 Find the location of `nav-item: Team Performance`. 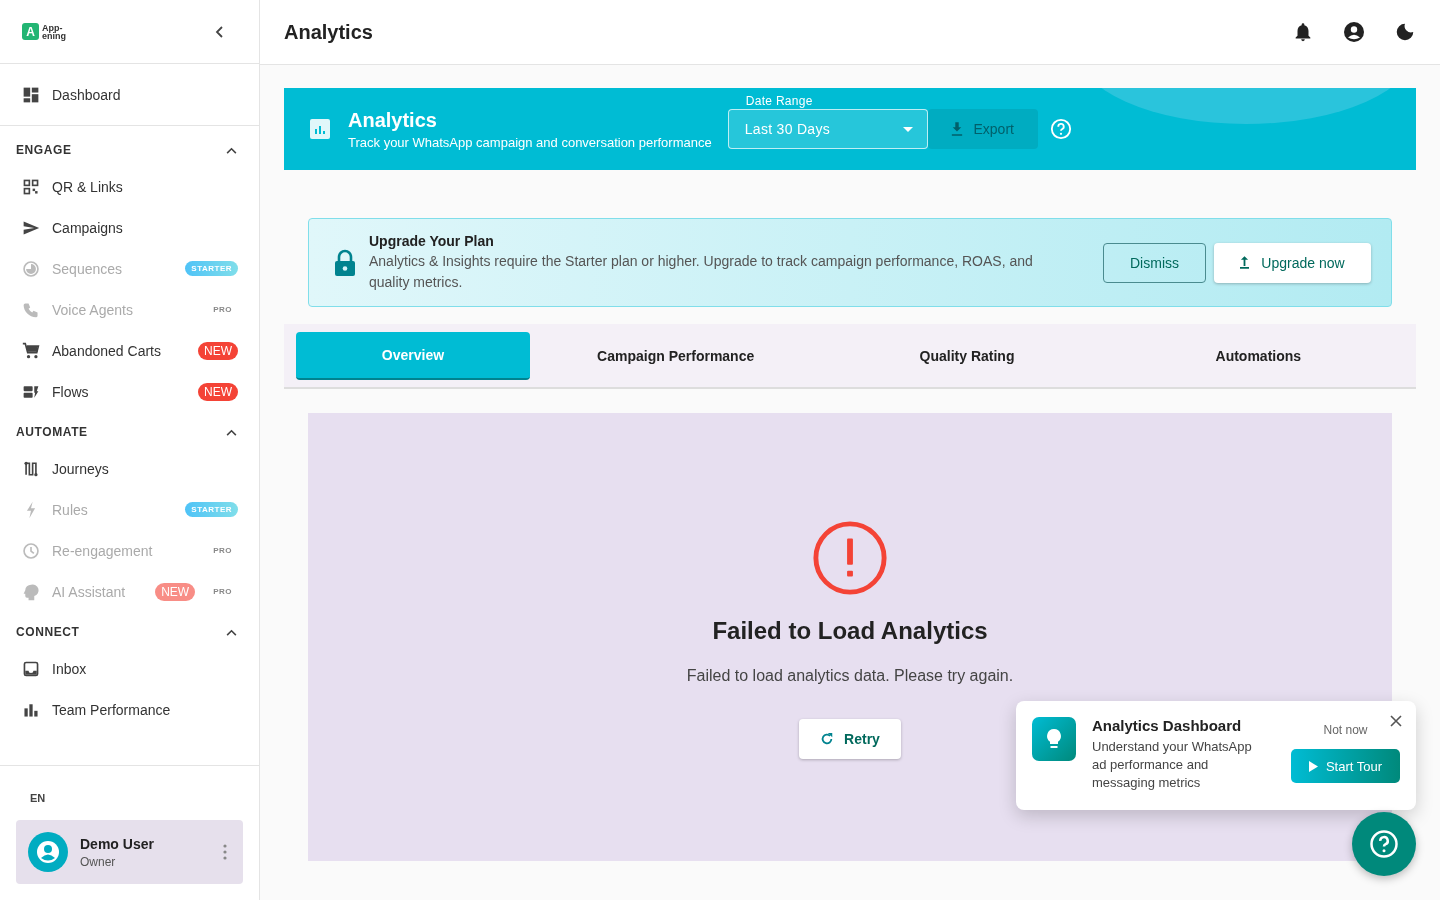

nav-item: Team Performance is located at coordinates (129, 709).